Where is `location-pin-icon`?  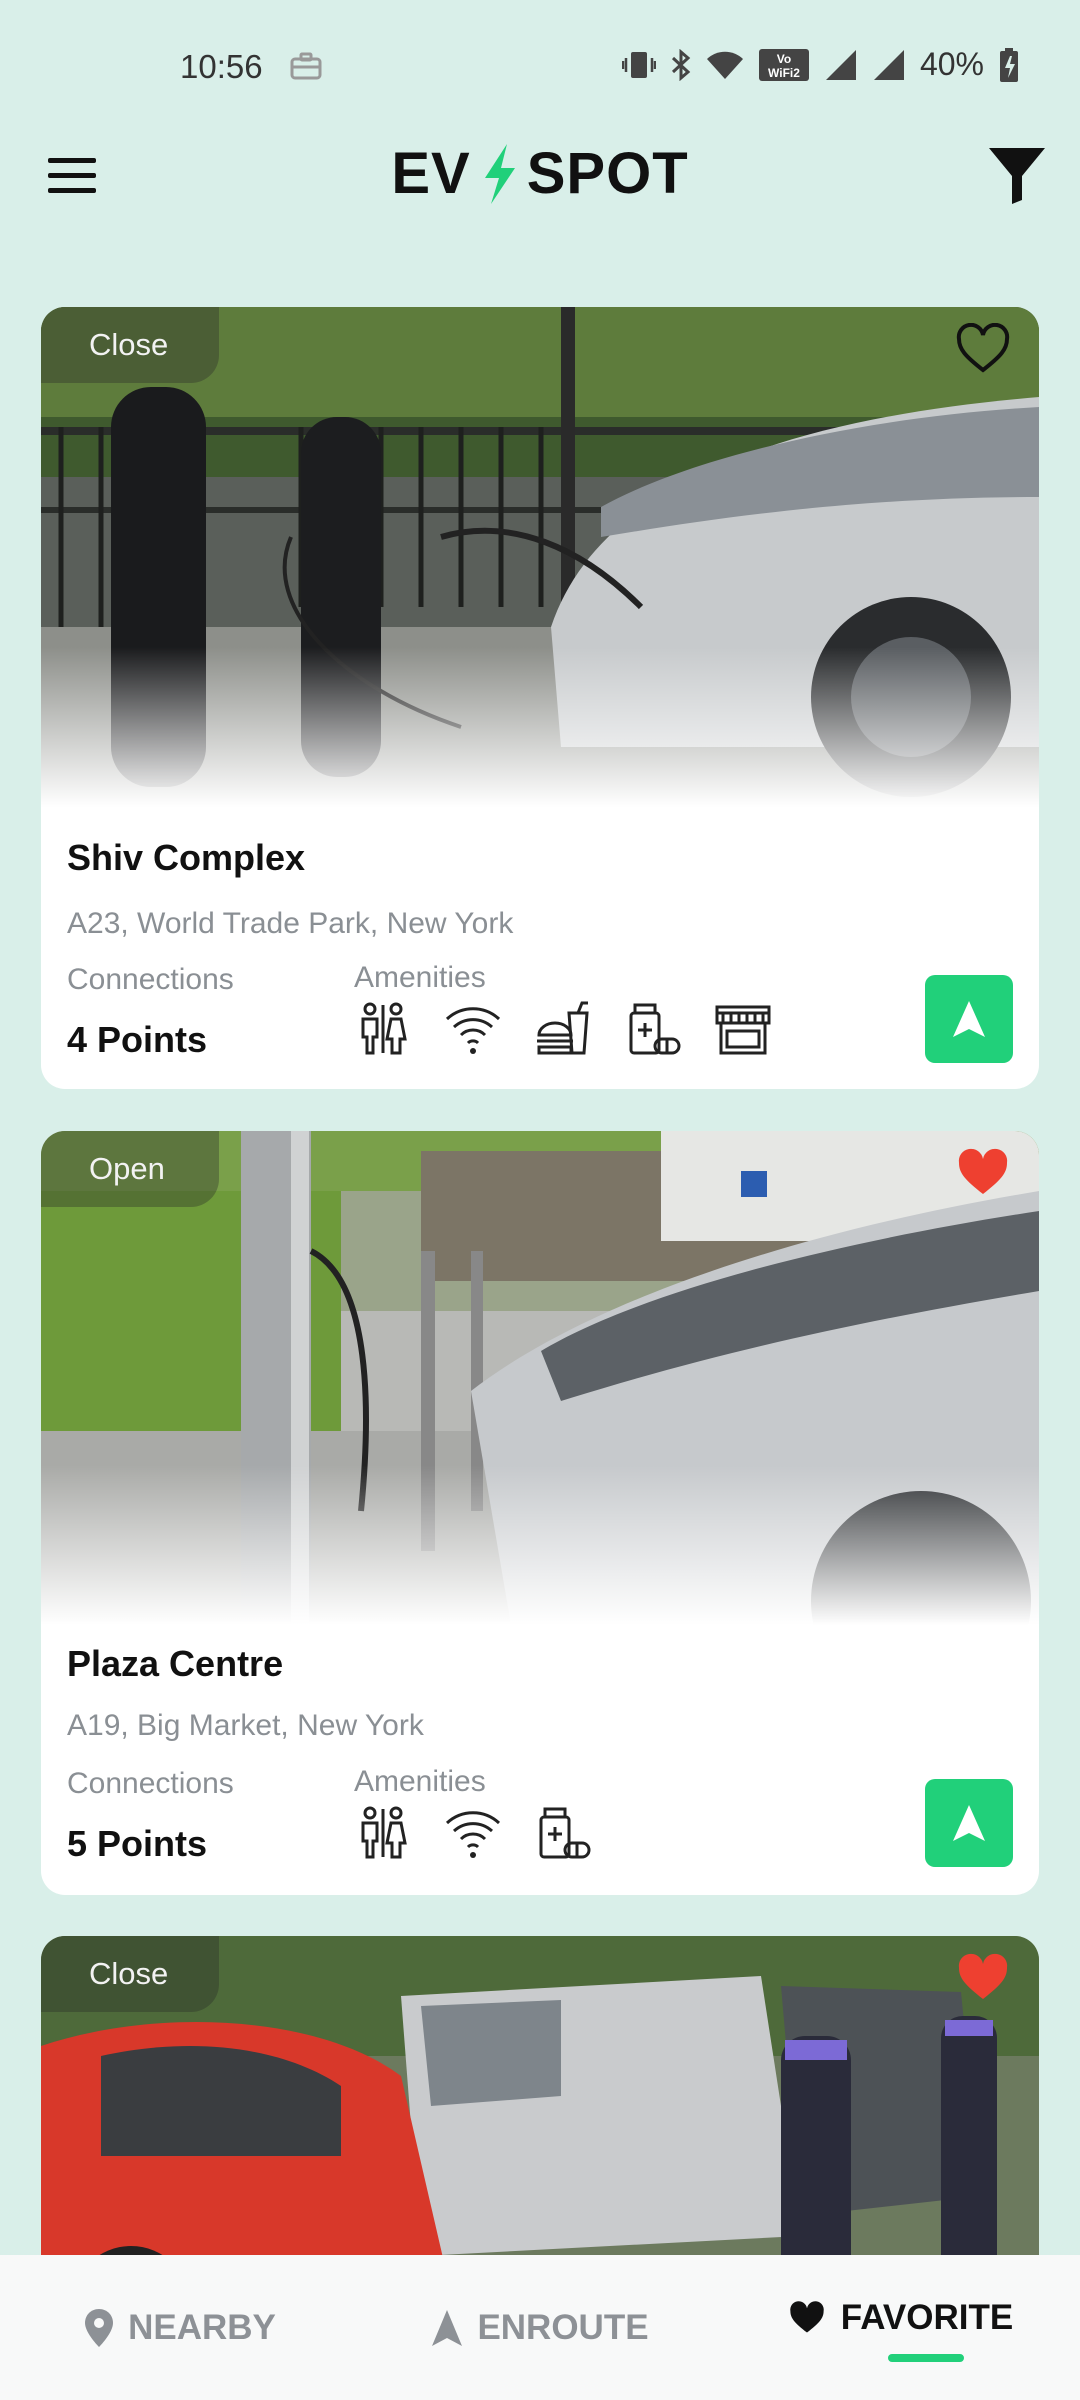
location-pin-icon is located at coordinates (99, 2327).